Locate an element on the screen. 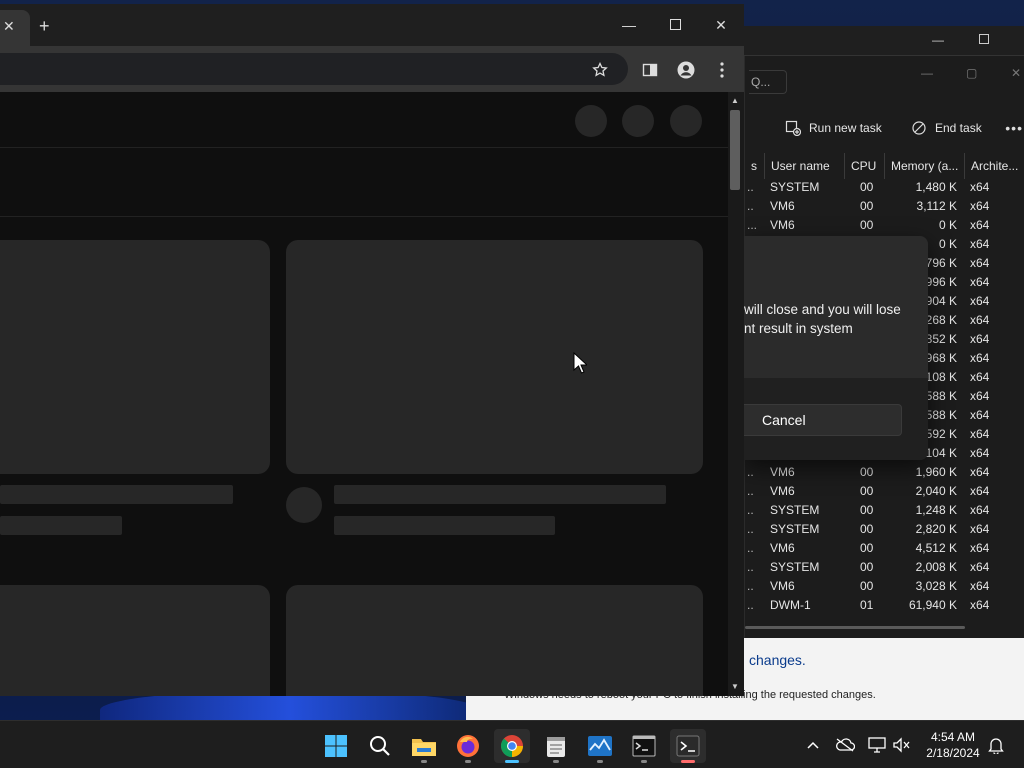  run-new-task-button: Run new task is located at coordinates (833, 128).